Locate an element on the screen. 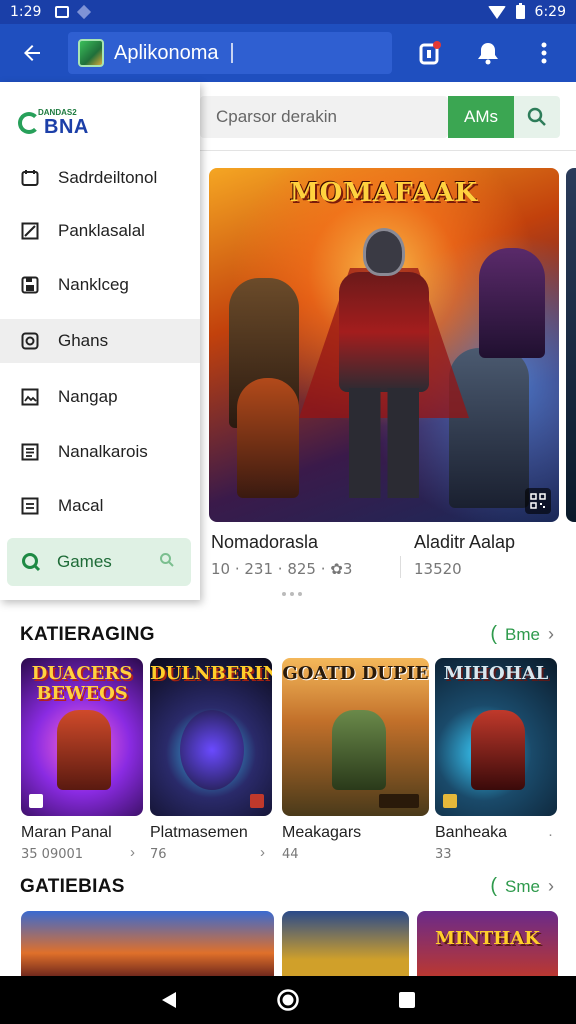 The height and width of the screenshot is (1024, 576). drawer-item: Macal is located at coordinates (100, 506).